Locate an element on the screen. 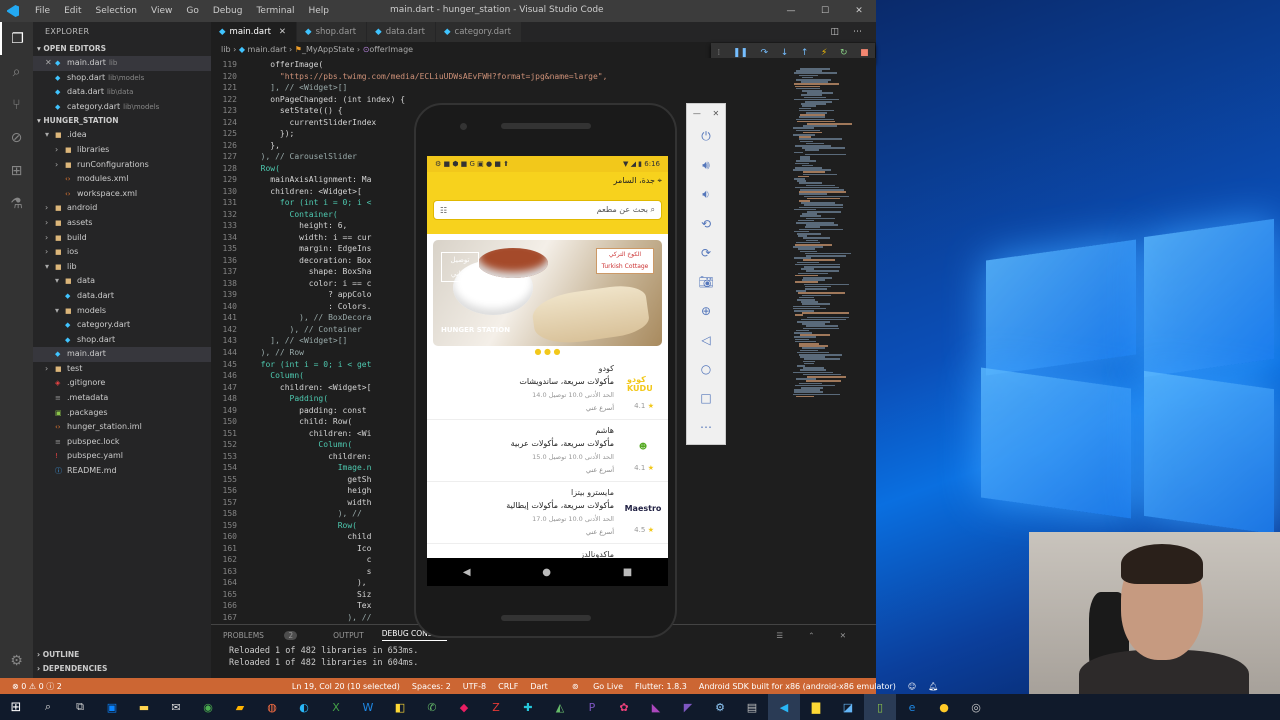  tab-data: ◆ data.dart is located at coordinates (401, 32).